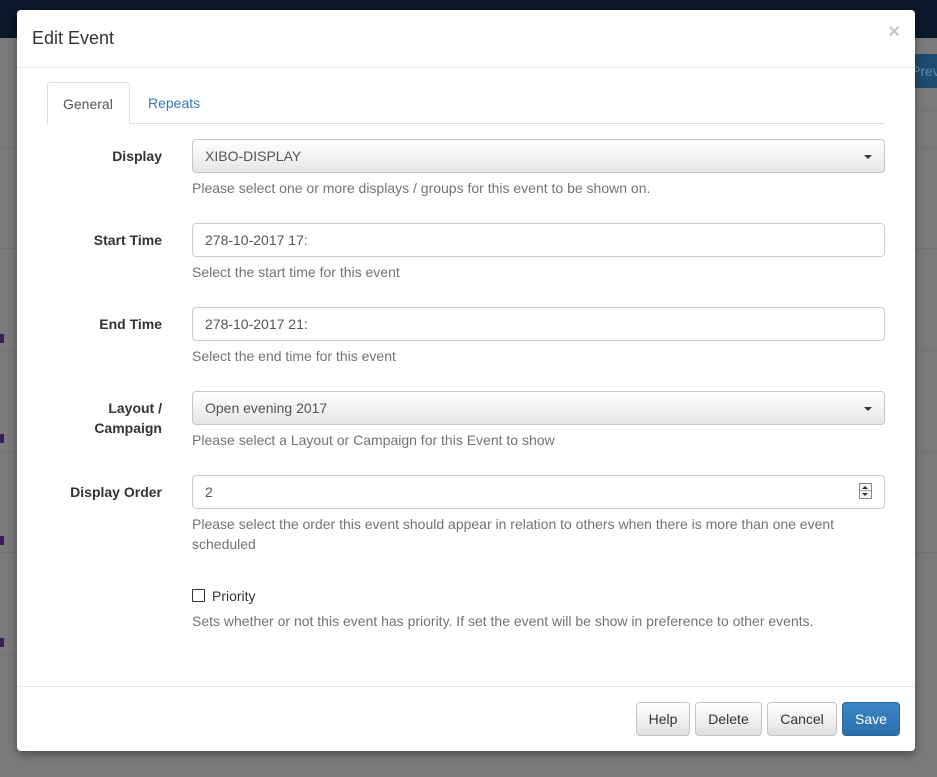 Image resolution: width=937 pixels, height=777 pixels. Describe the element at coordinates (871, 719) in the screenshot. I see `save-button: Save` at that location.